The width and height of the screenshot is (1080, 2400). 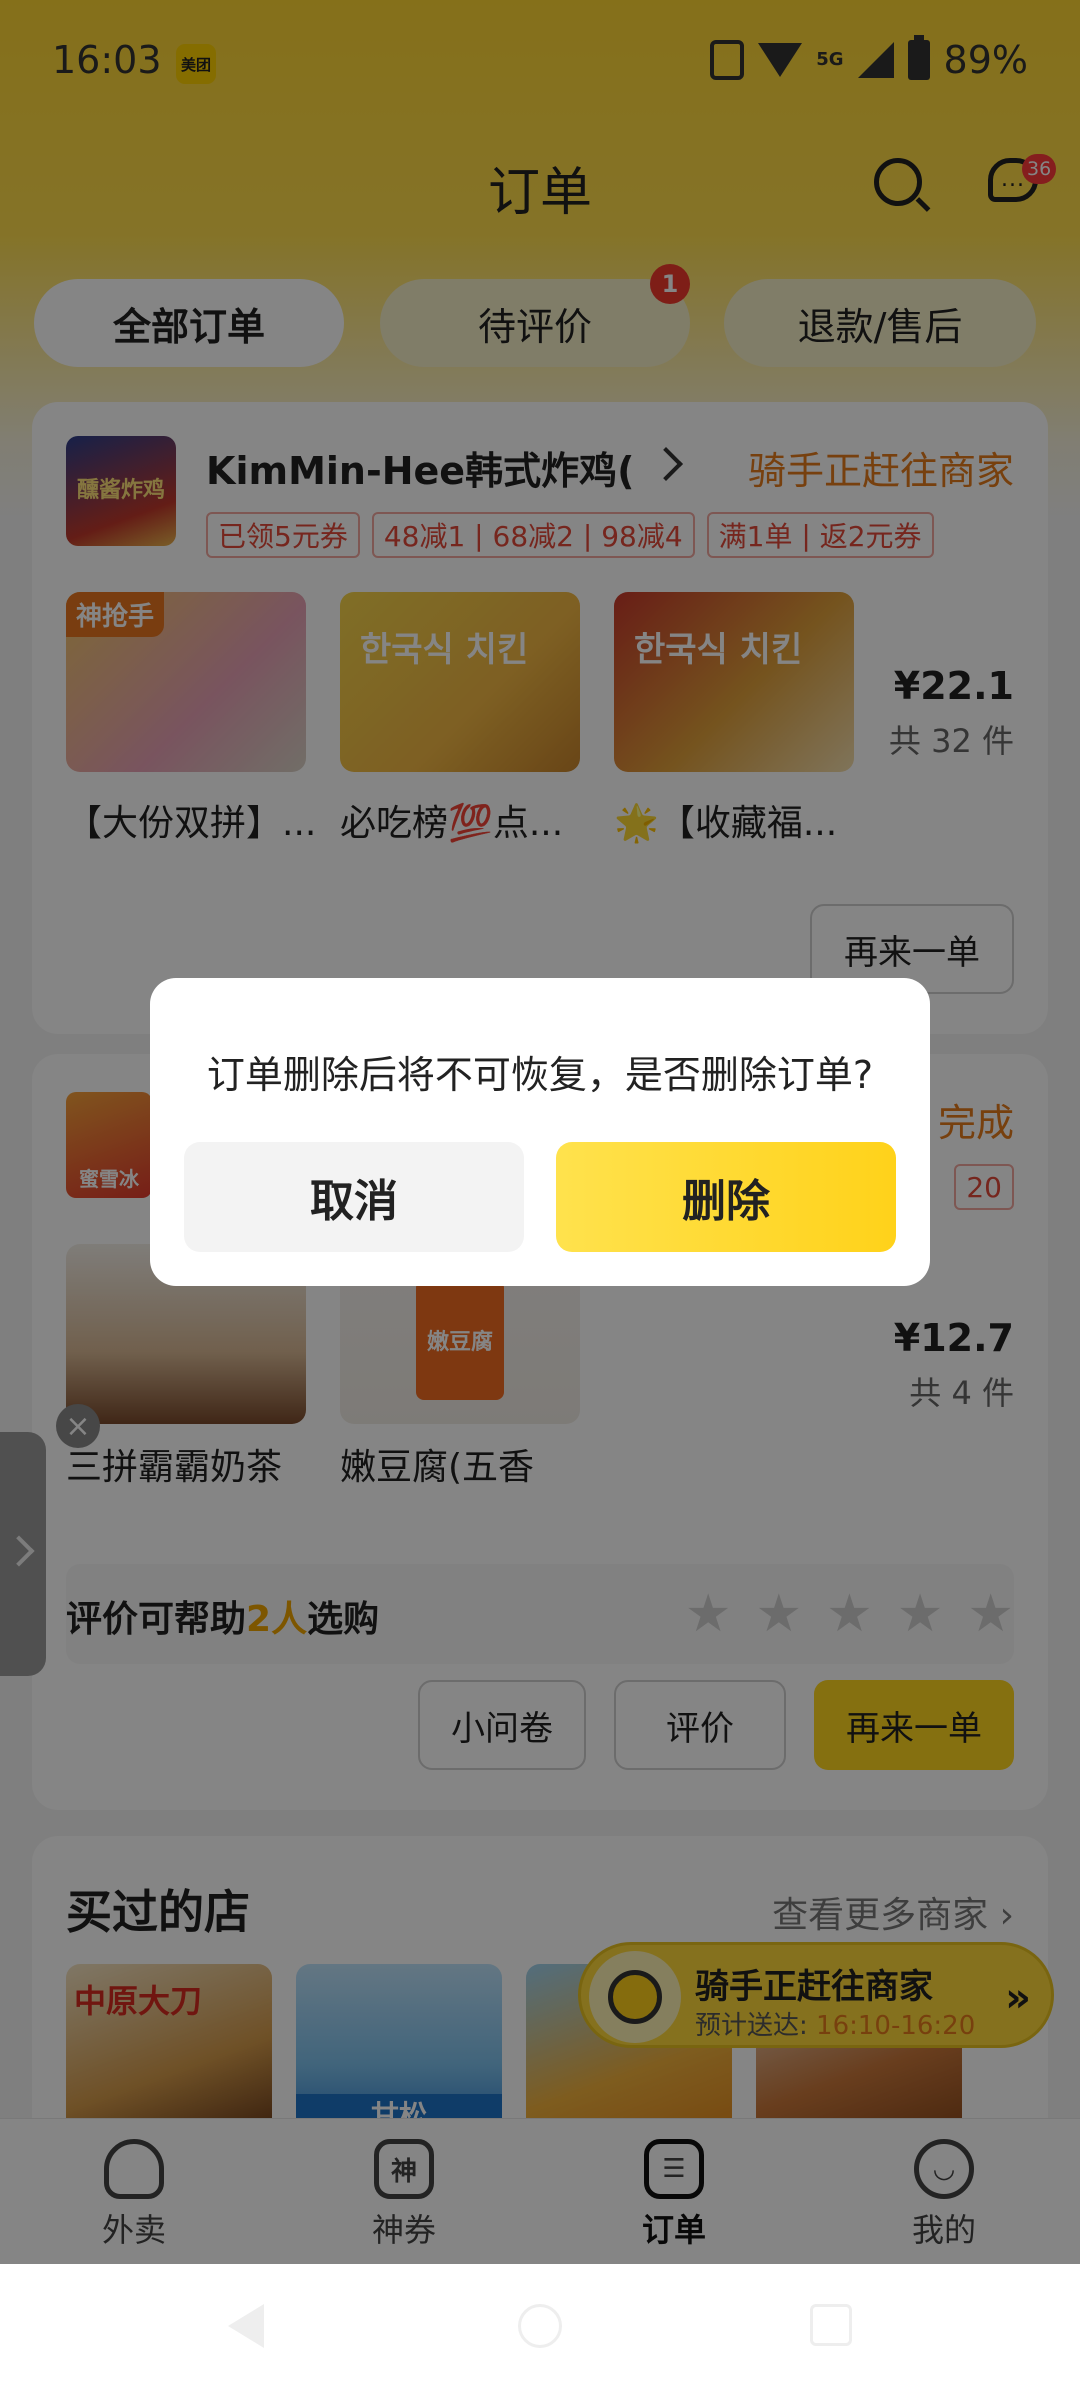 I want to click on delete-button: 删除, so click(x=726, y=1197).